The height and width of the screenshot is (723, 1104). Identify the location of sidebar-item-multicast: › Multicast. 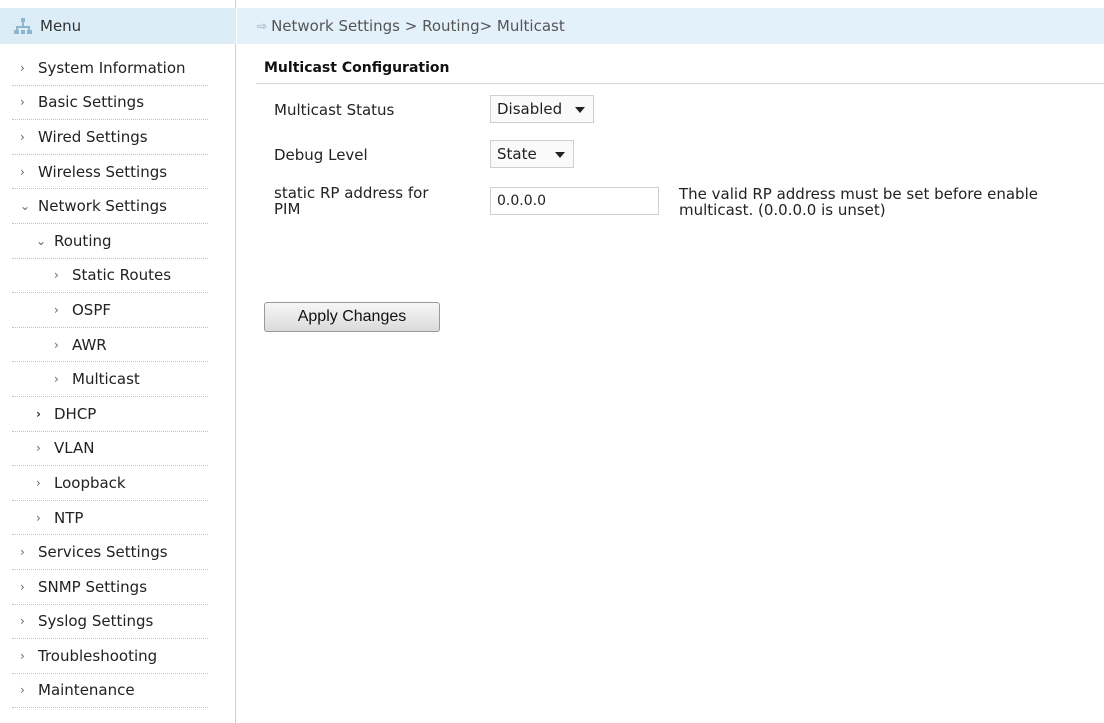
(110, 379).